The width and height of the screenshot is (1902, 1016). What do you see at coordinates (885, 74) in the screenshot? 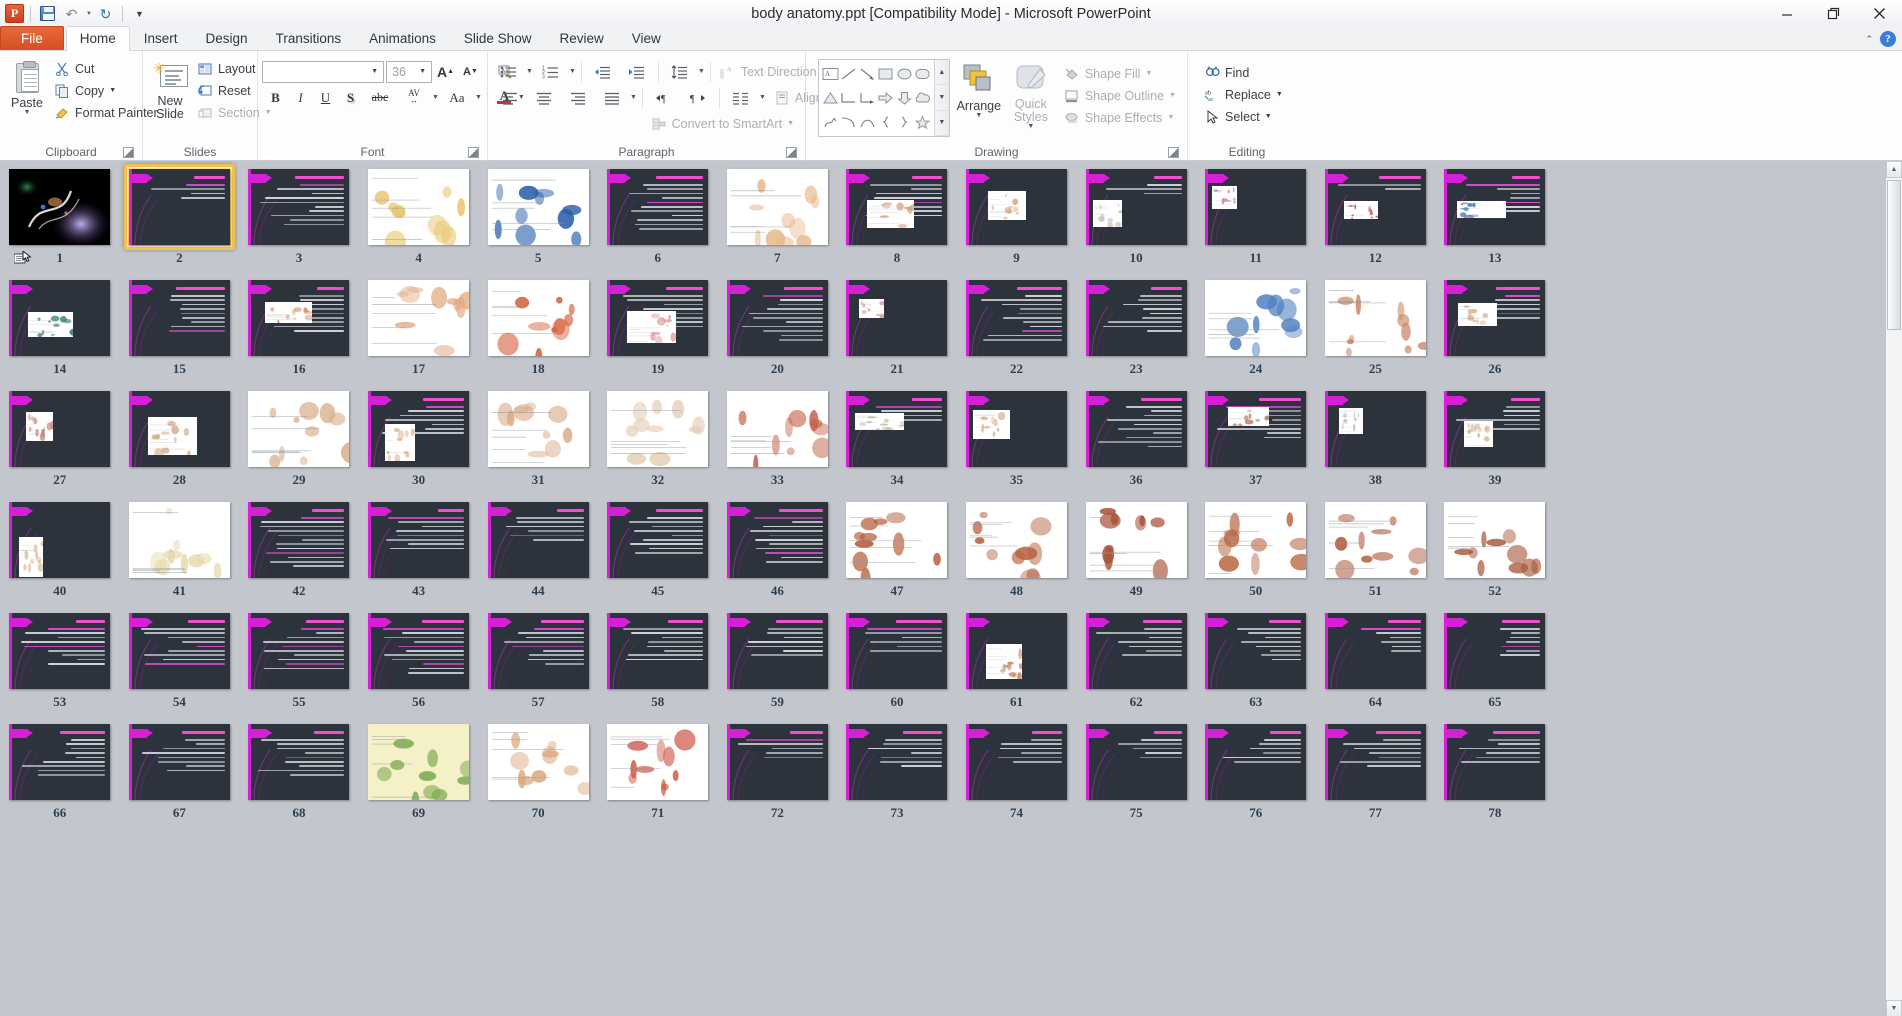
I see `shape-rectangle-icon` at bounding box center [885, 74].